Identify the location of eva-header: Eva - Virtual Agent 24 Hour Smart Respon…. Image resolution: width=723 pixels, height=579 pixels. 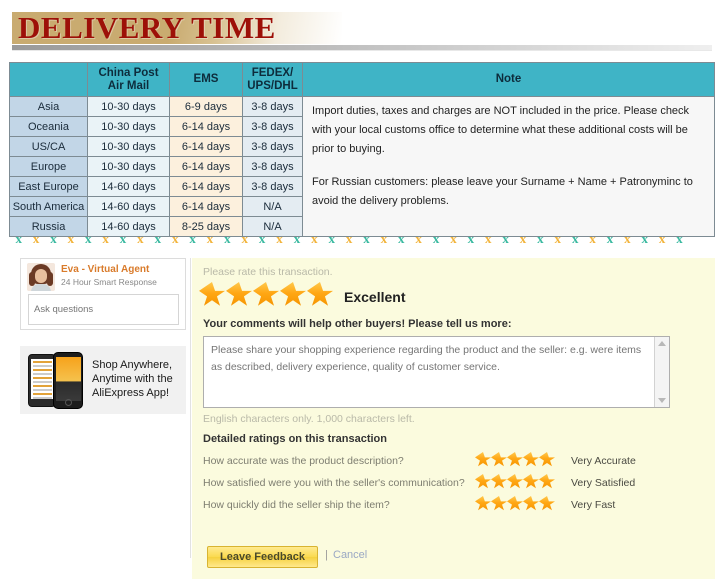
(104, 277).